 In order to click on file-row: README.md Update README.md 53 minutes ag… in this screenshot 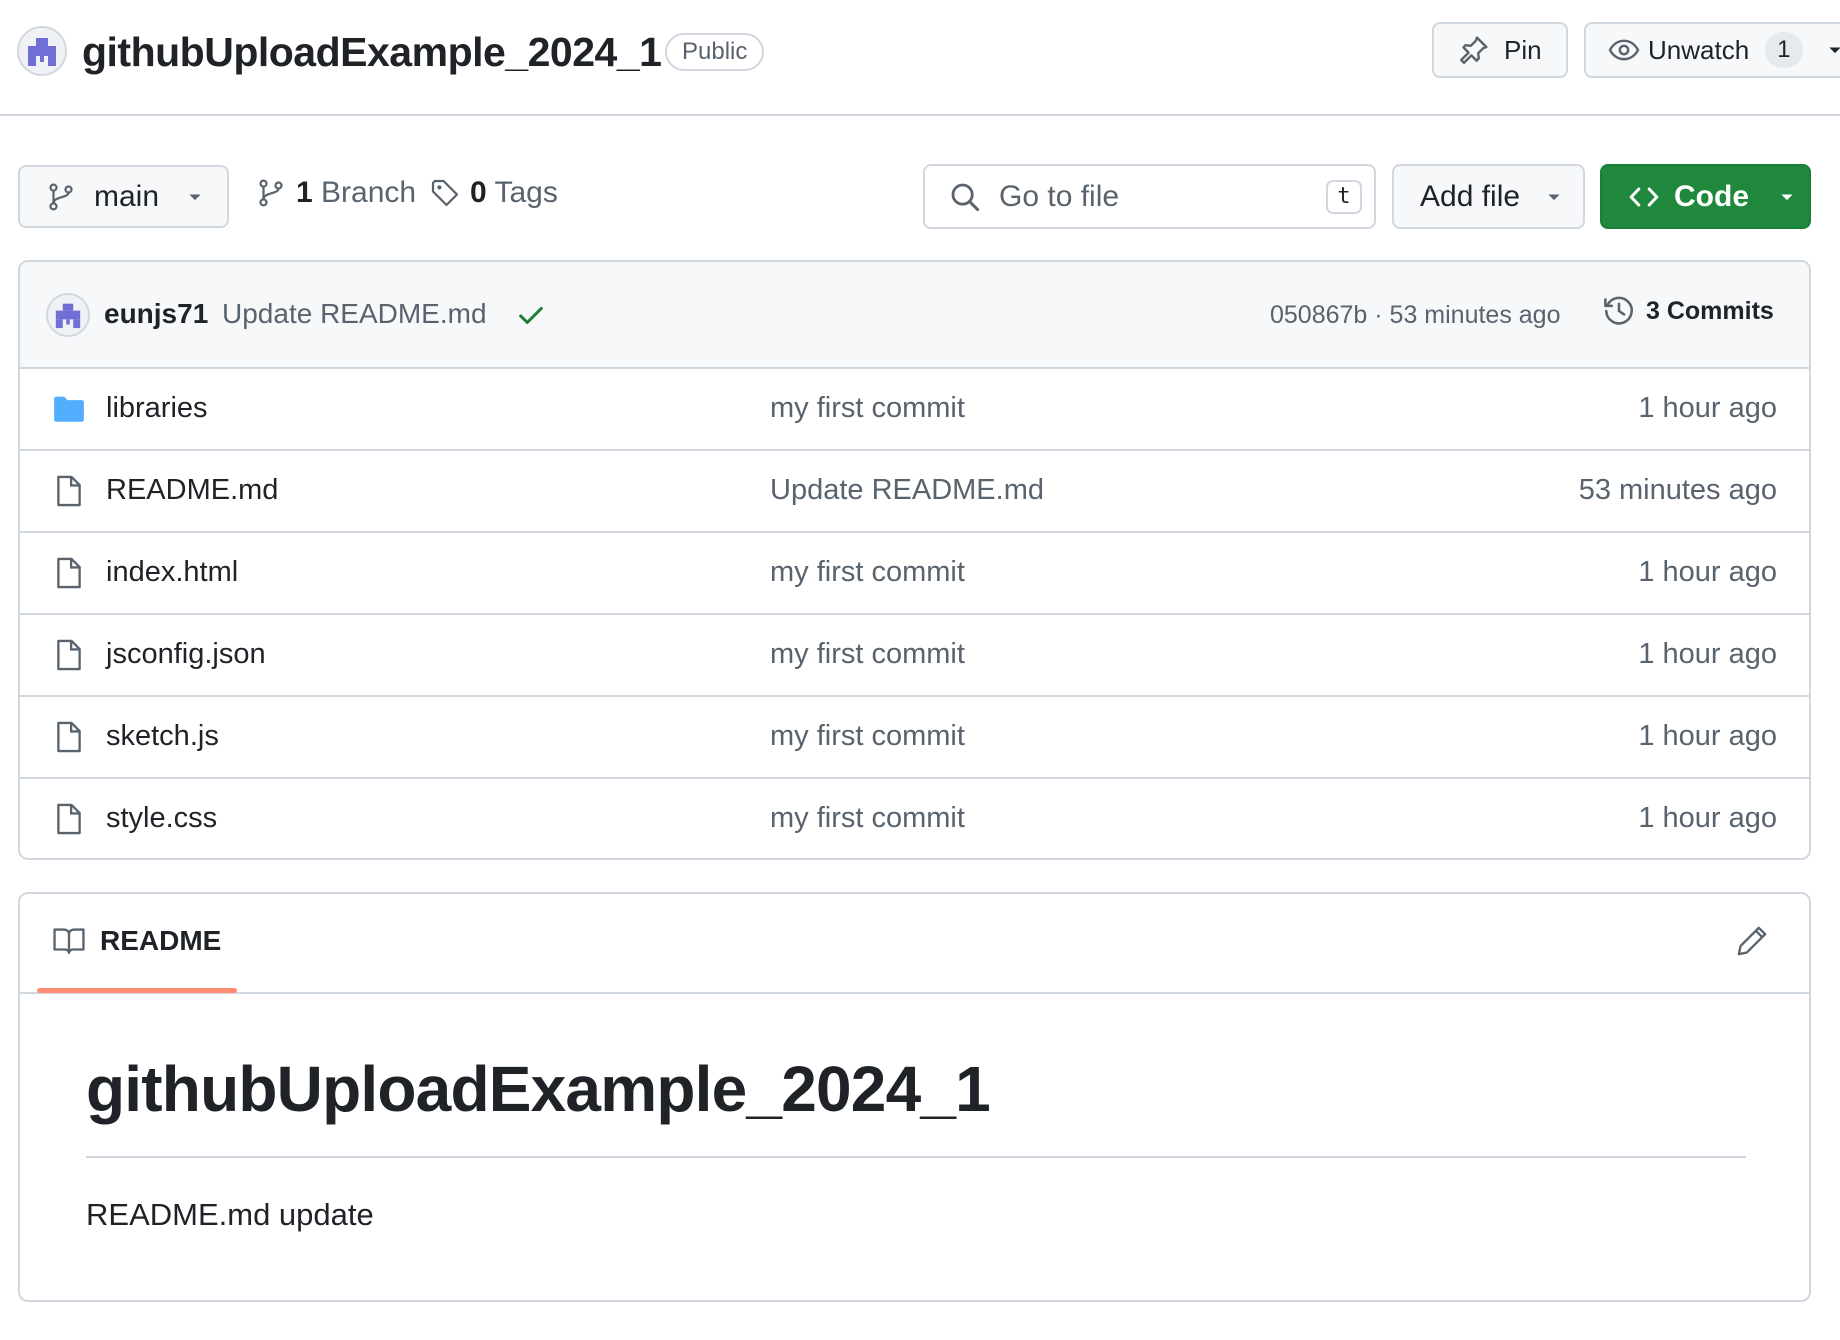, I will do `click(914, 492)`.